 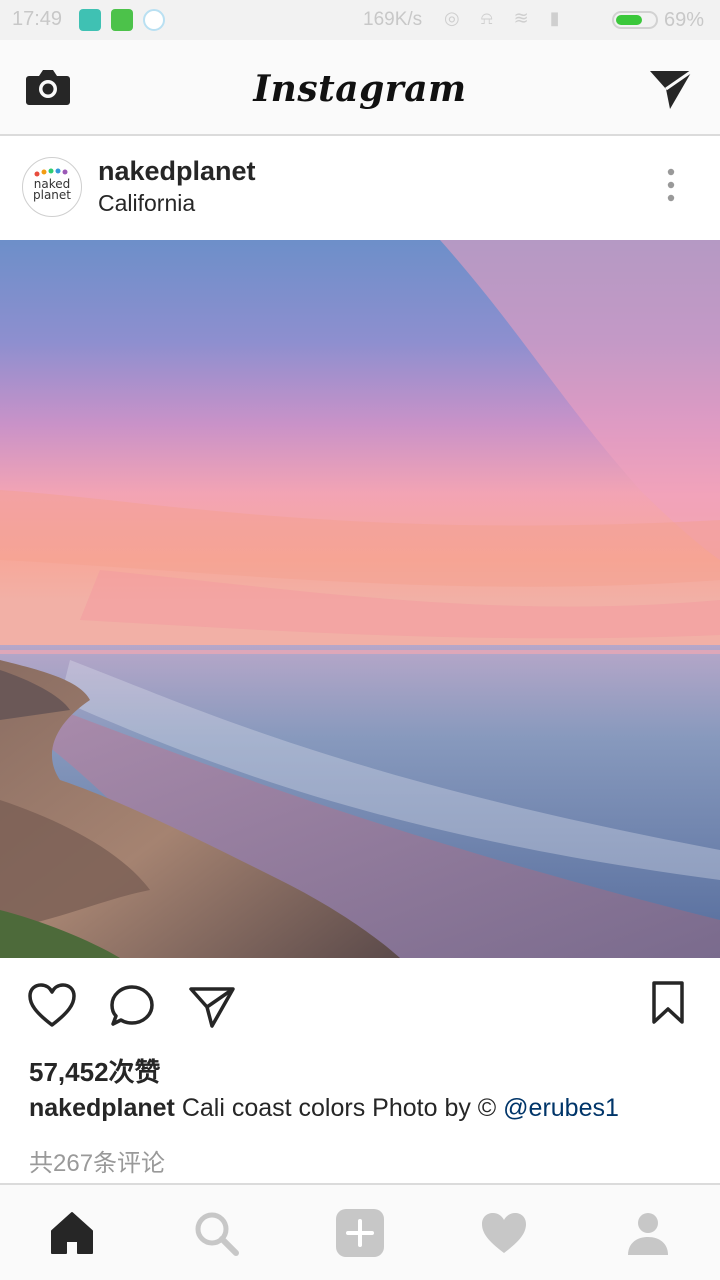 I want to click on avatar: naked planet, so click(x=52, y=187).